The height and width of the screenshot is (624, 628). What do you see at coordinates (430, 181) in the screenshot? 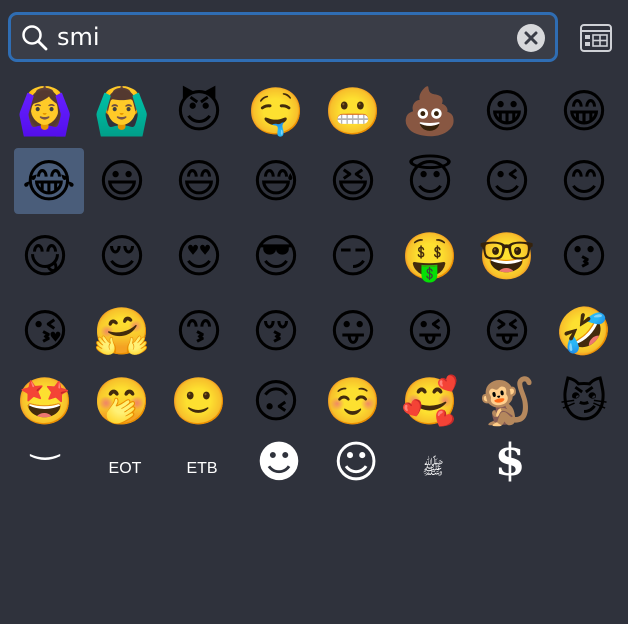
I see `emoji-smiling-halo: 😇` at bounding box center [430, 181].